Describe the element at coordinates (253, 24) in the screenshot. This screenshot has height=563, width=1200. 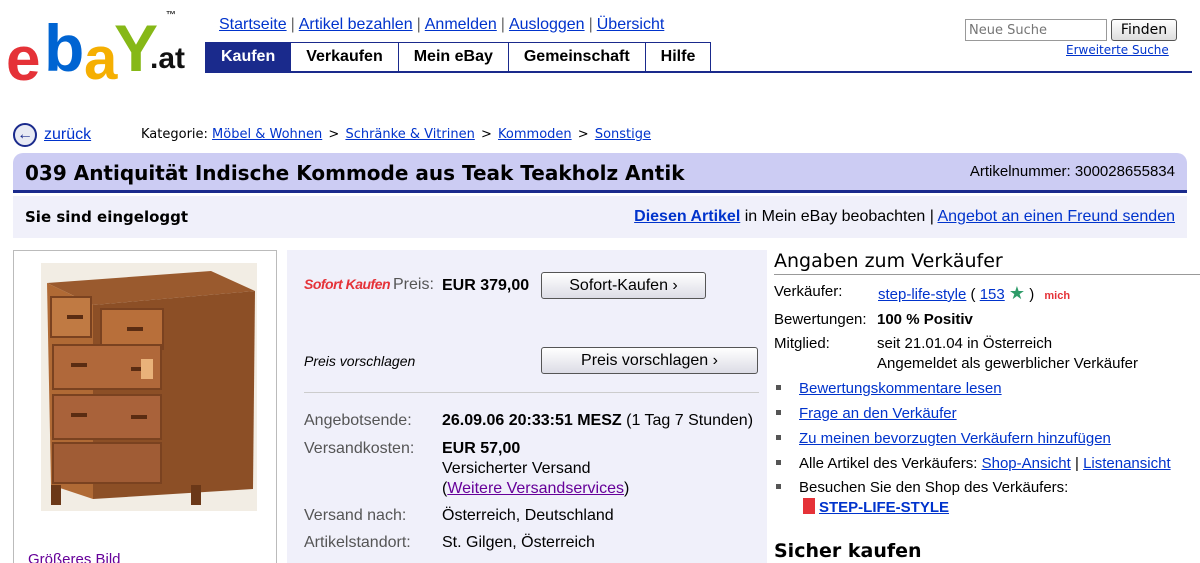
I see `toplink-startseite: Startseite` at that location.